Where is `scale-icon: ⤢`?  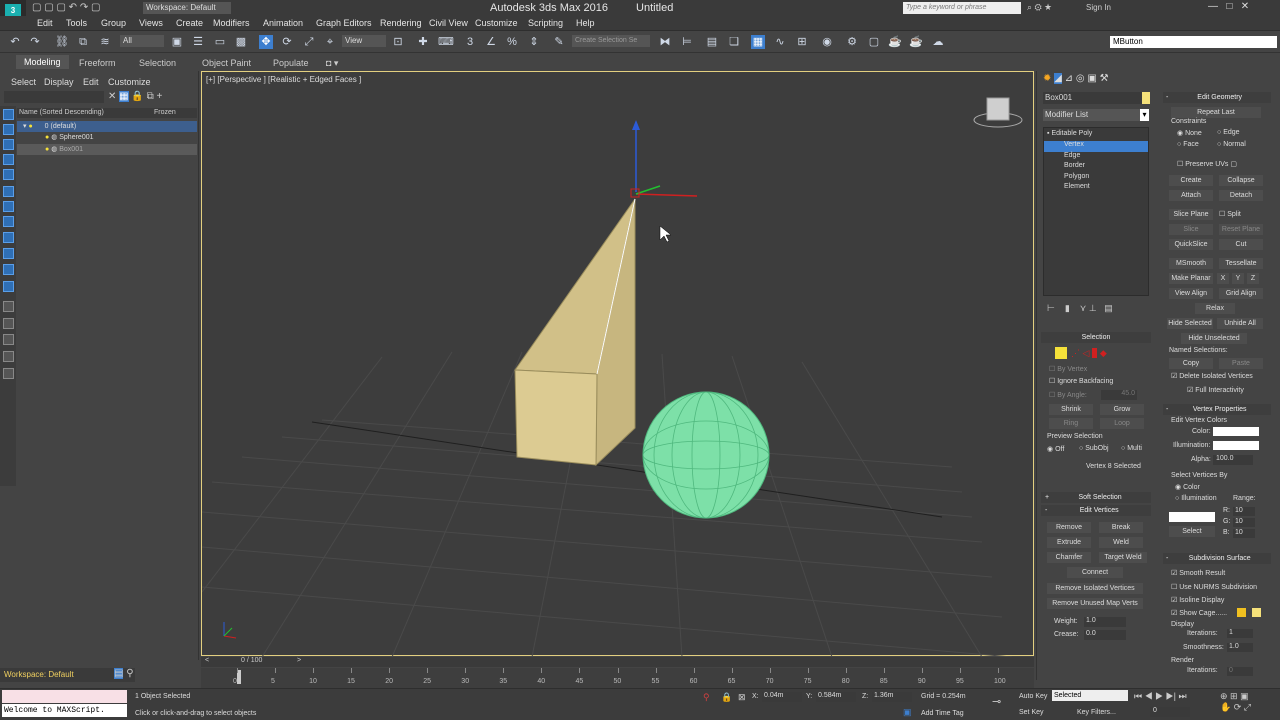
scale-icon: ⤢ is located at coordinates (309, 42).